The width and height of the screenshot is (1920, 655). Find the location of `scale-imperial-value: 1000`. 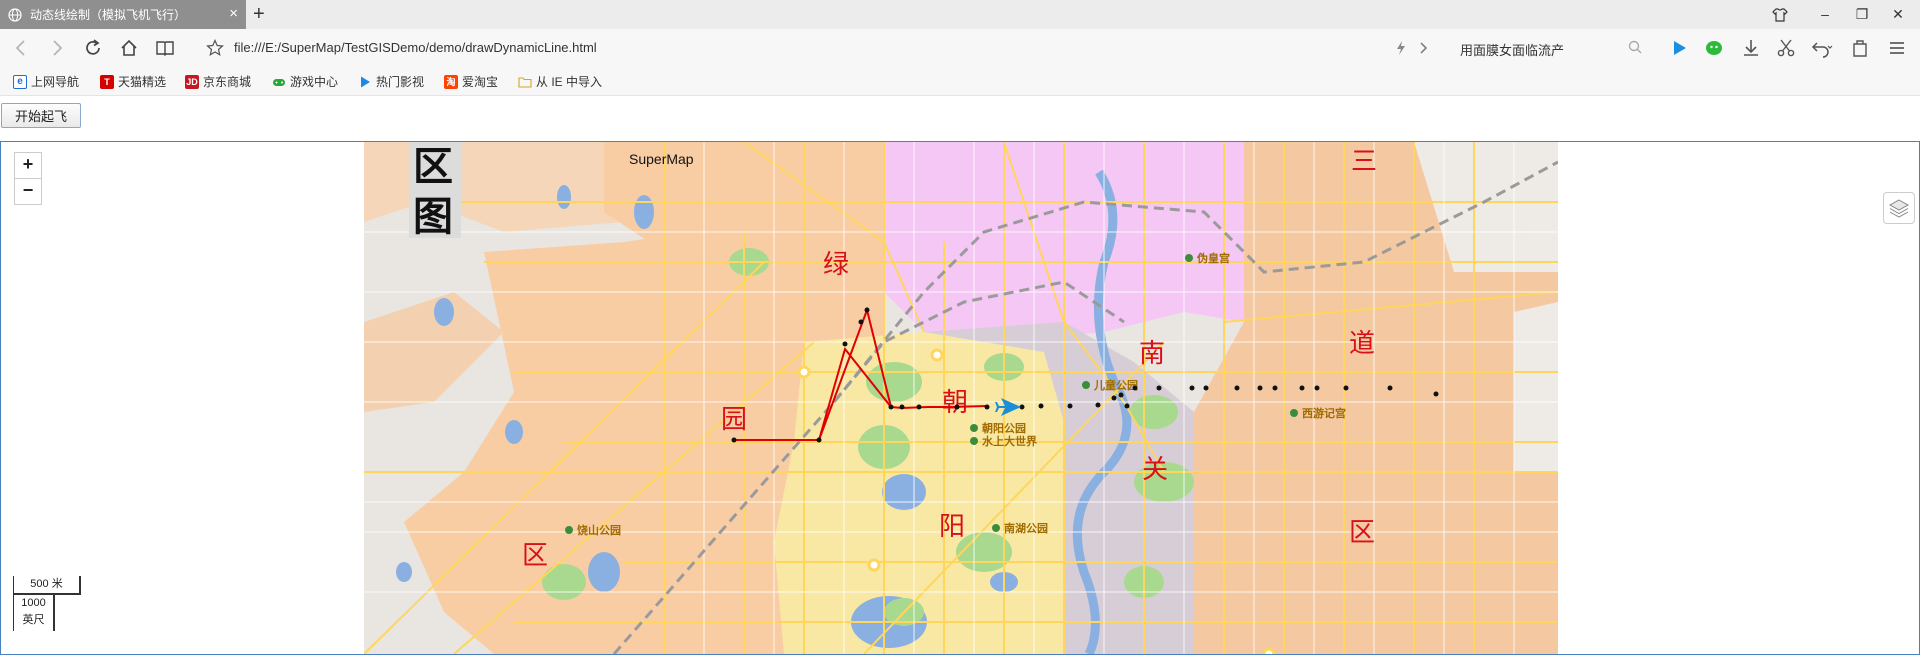

scale-imperial-value: 1000 is located at coordinates (33, 603).